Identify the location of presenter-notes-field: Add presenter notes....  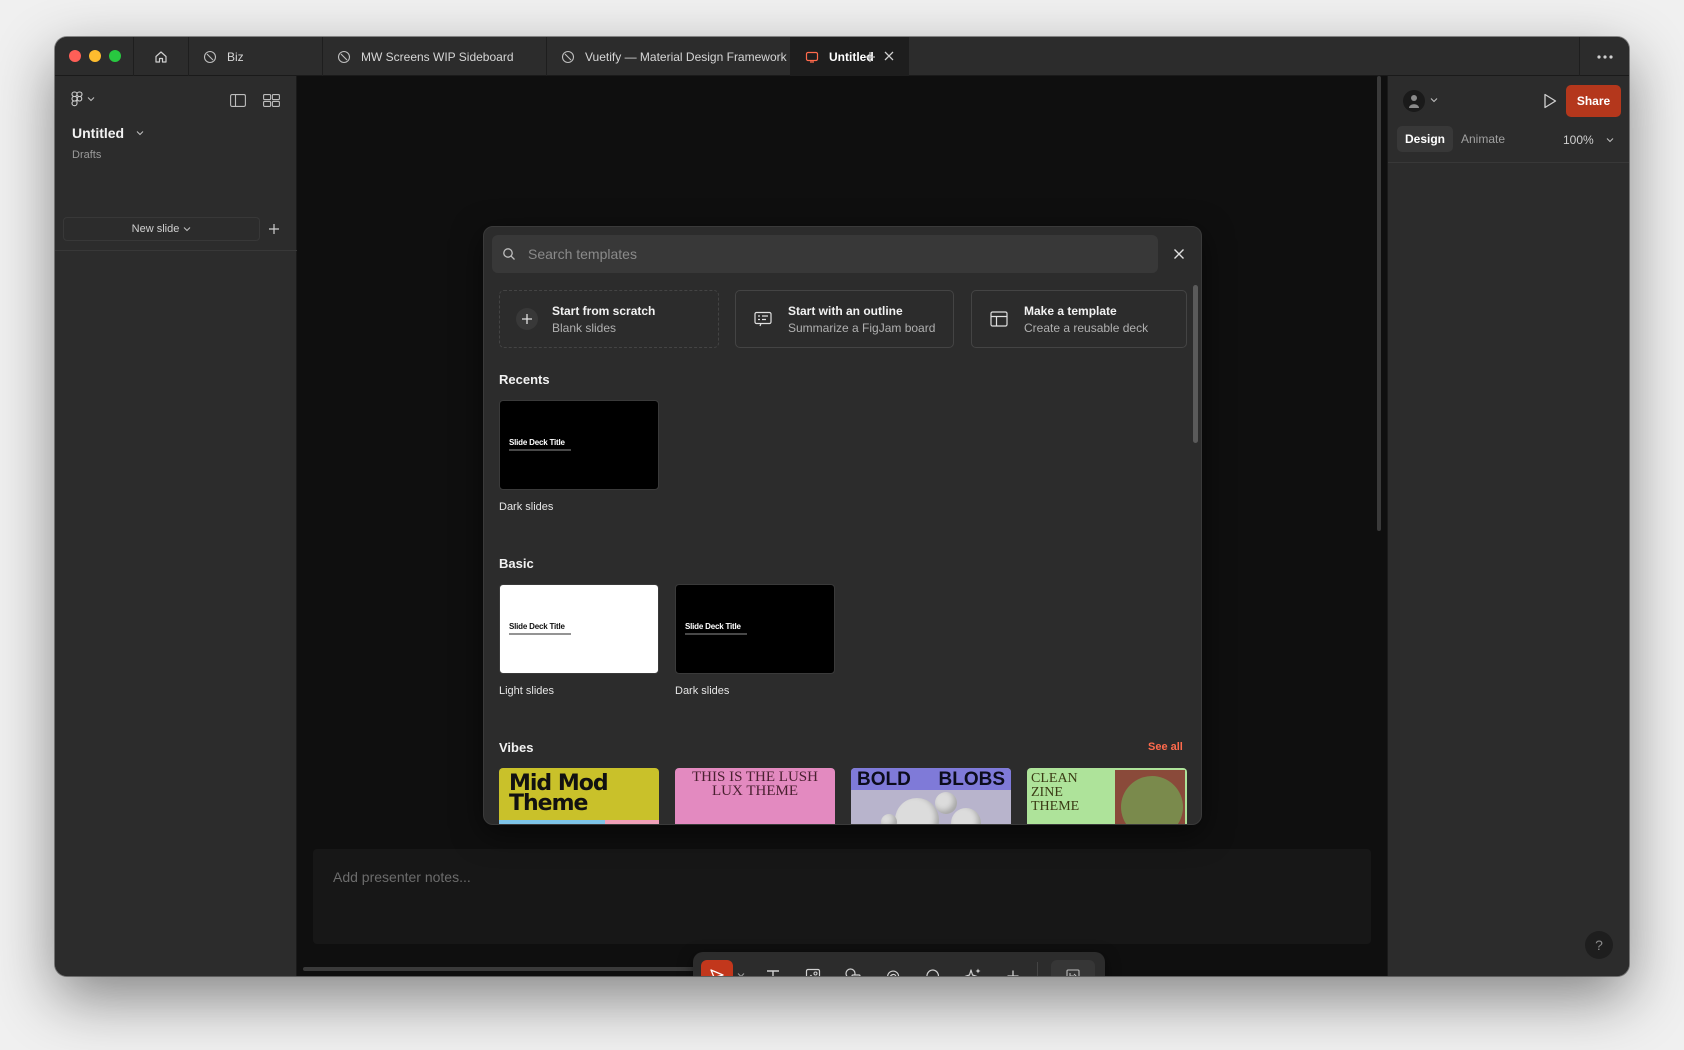
(842, 896).